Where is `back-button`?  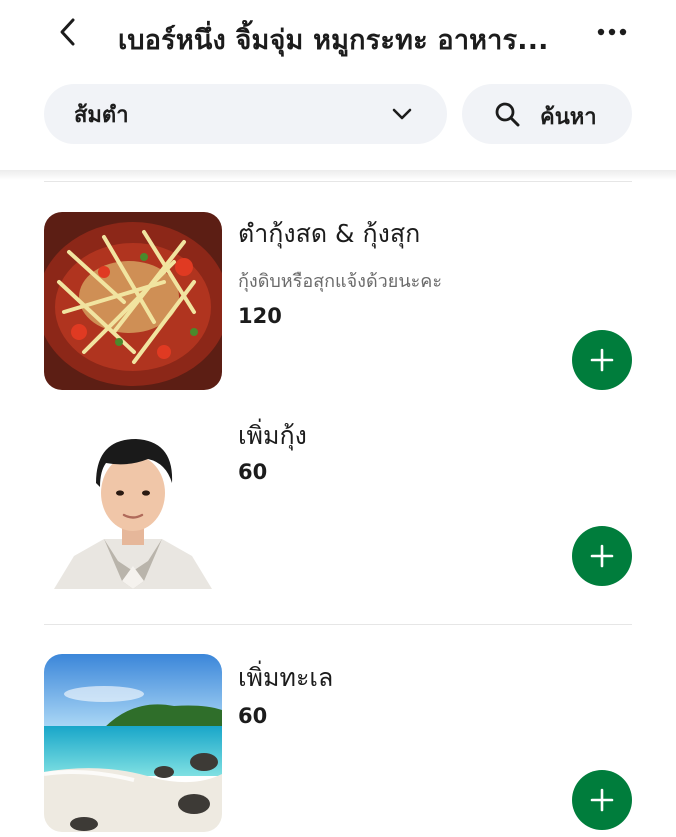 back-button is located at coordinates (68, 32).